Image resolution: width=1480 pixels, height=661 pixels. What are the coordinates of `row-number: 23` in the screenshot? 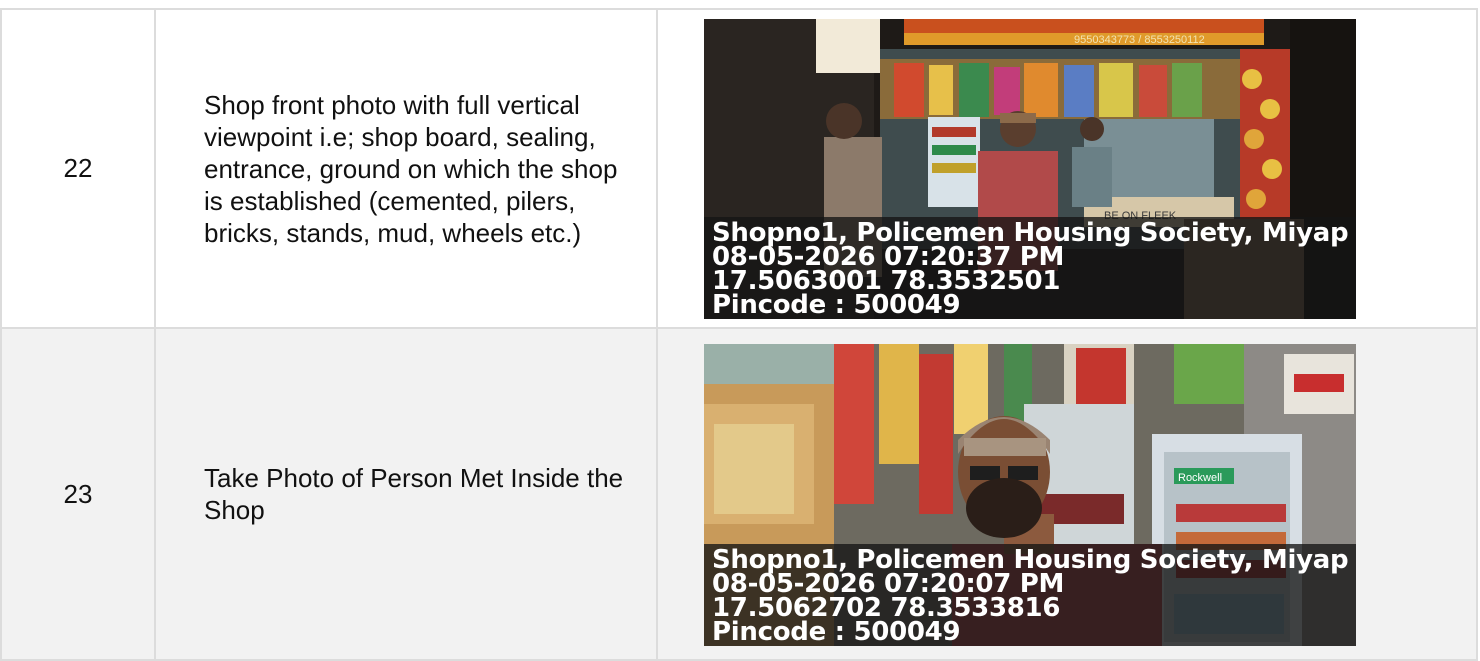 It's located at (78, 494).